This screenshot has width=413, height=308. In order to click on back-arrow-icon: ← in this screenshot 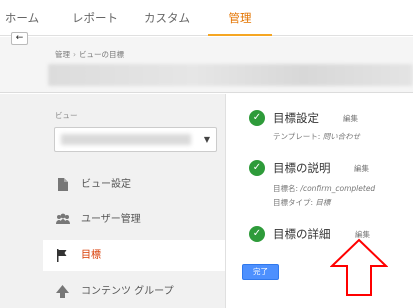, I will do `click(19, 38)`.